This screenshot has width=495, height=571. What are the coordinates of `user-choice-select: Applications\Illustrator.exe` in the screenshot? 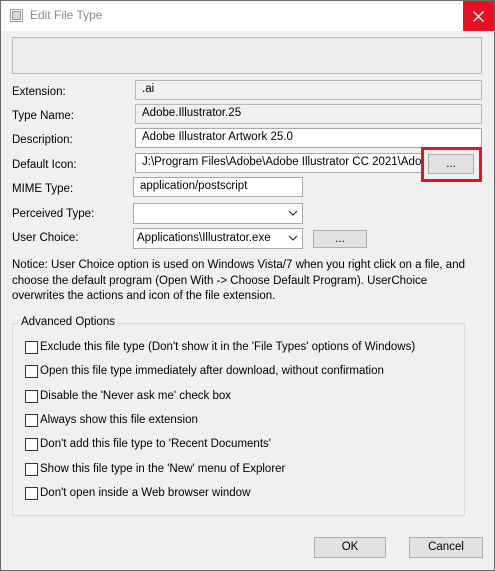 It's located at (218, 238).